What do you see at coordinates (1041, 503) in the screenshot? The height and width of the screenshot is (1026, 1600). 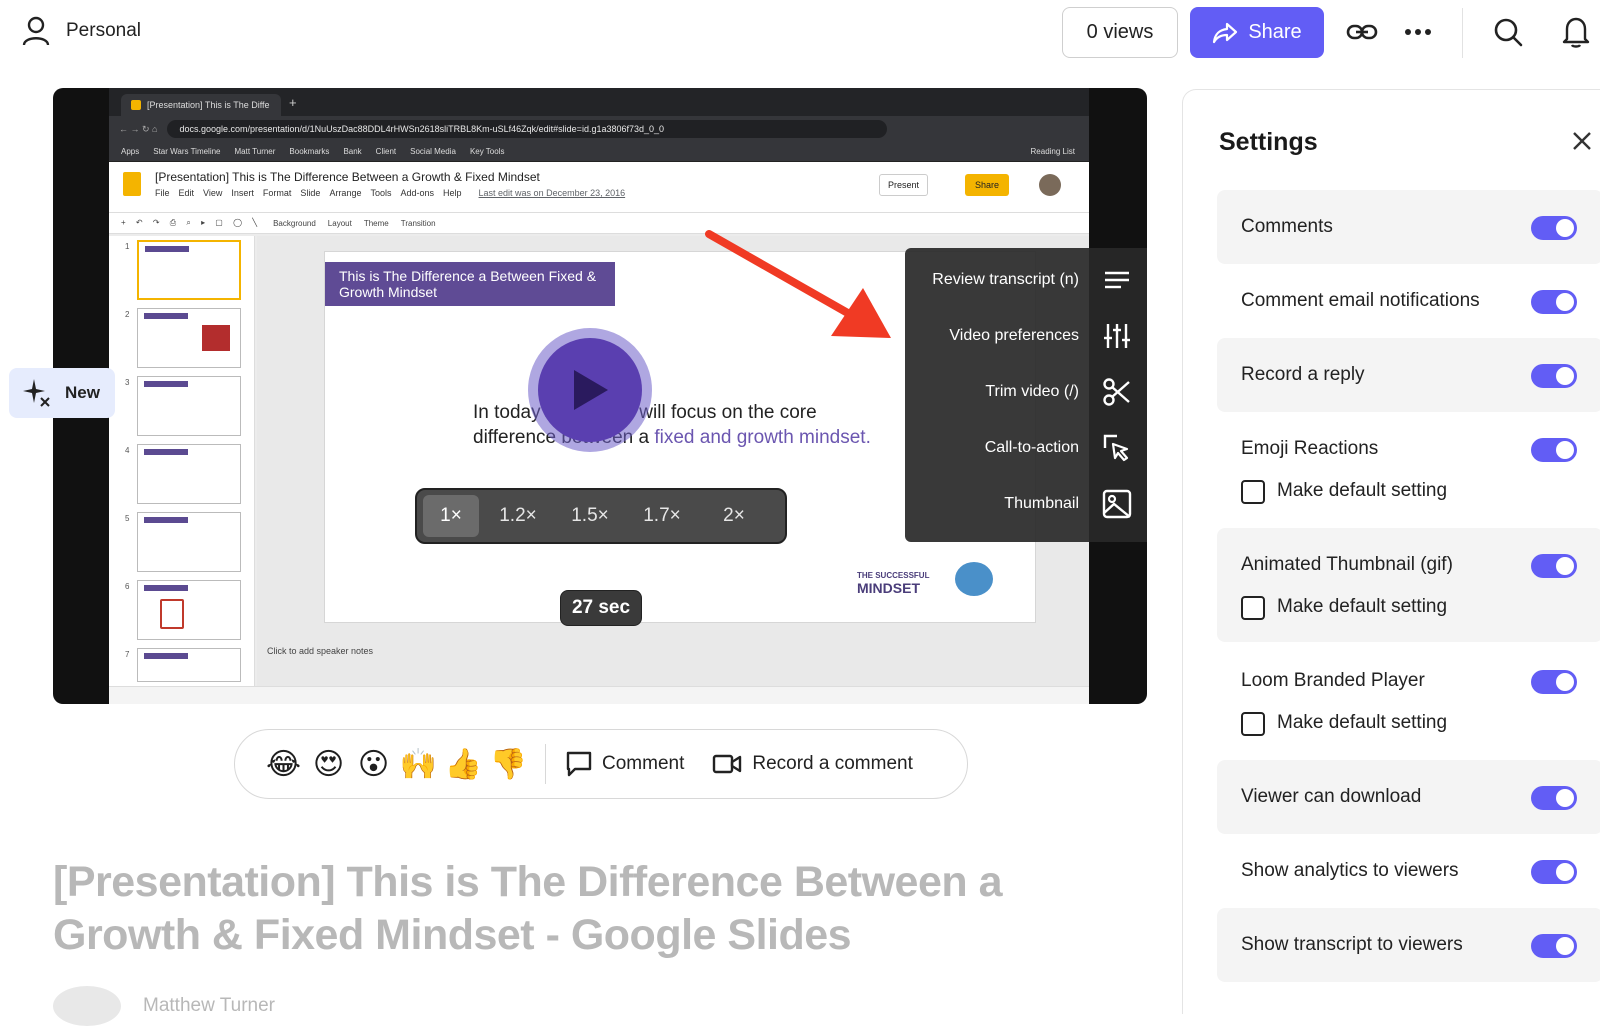 I see `menu-label: Thumbnail` at bounding box center [1041, 503].